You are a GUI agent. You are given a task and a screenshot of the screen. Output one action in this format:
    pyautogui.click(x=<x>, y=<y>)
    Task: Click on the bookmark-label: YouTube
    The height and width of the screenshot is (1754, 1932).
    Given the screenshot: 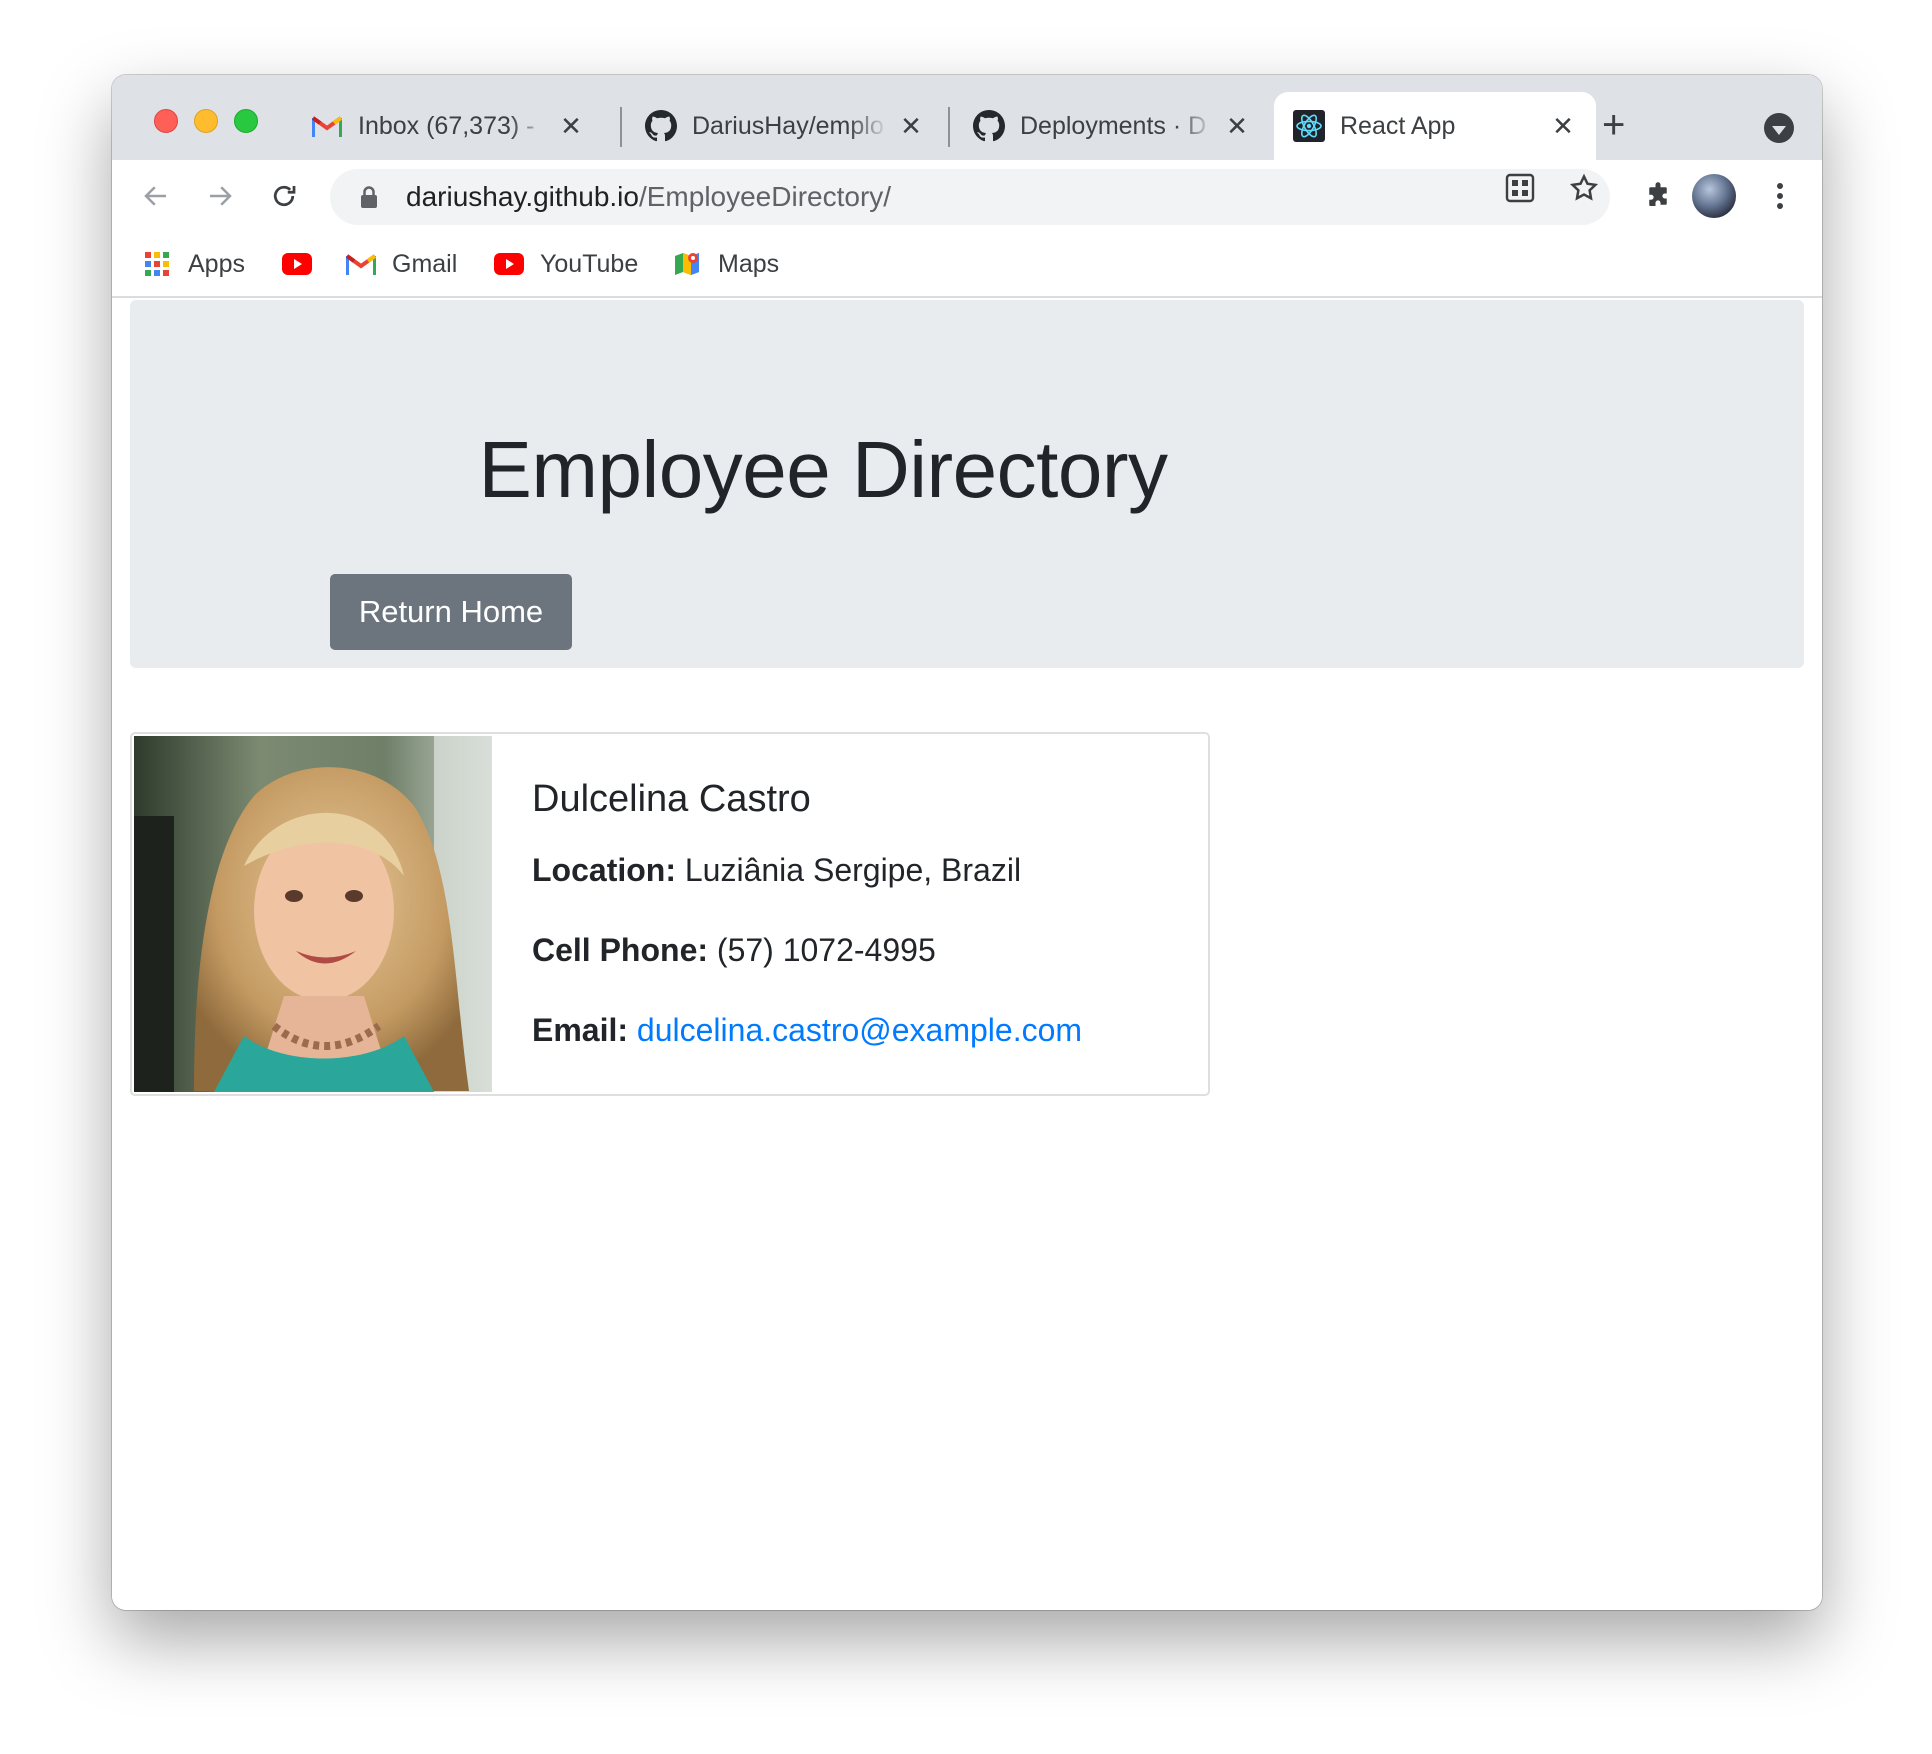 What is the action you would take?
    pyautogui.click(x=589, y=263)
    